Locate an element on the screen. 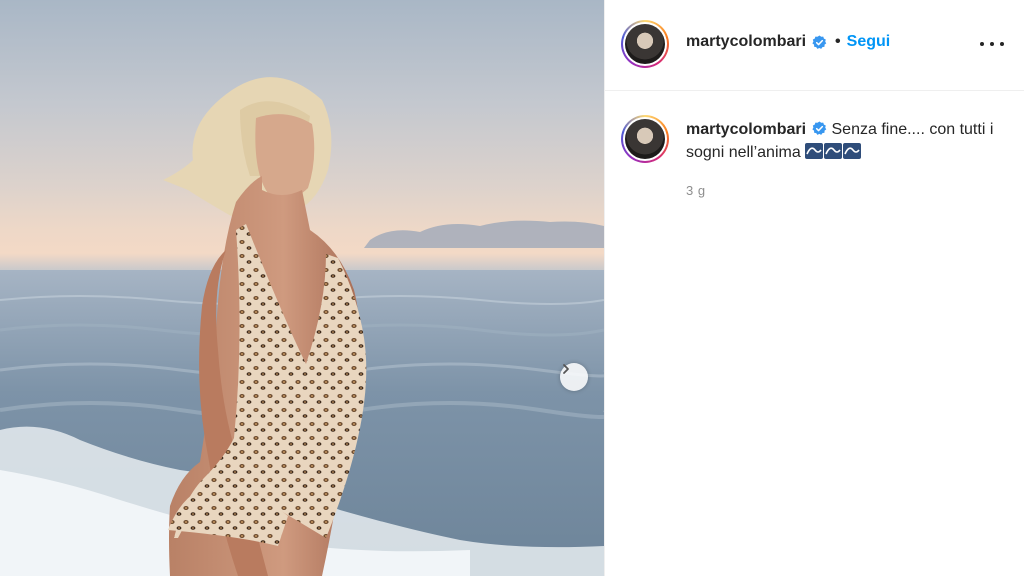  caption-avatar is located at coordinates (645, 139).